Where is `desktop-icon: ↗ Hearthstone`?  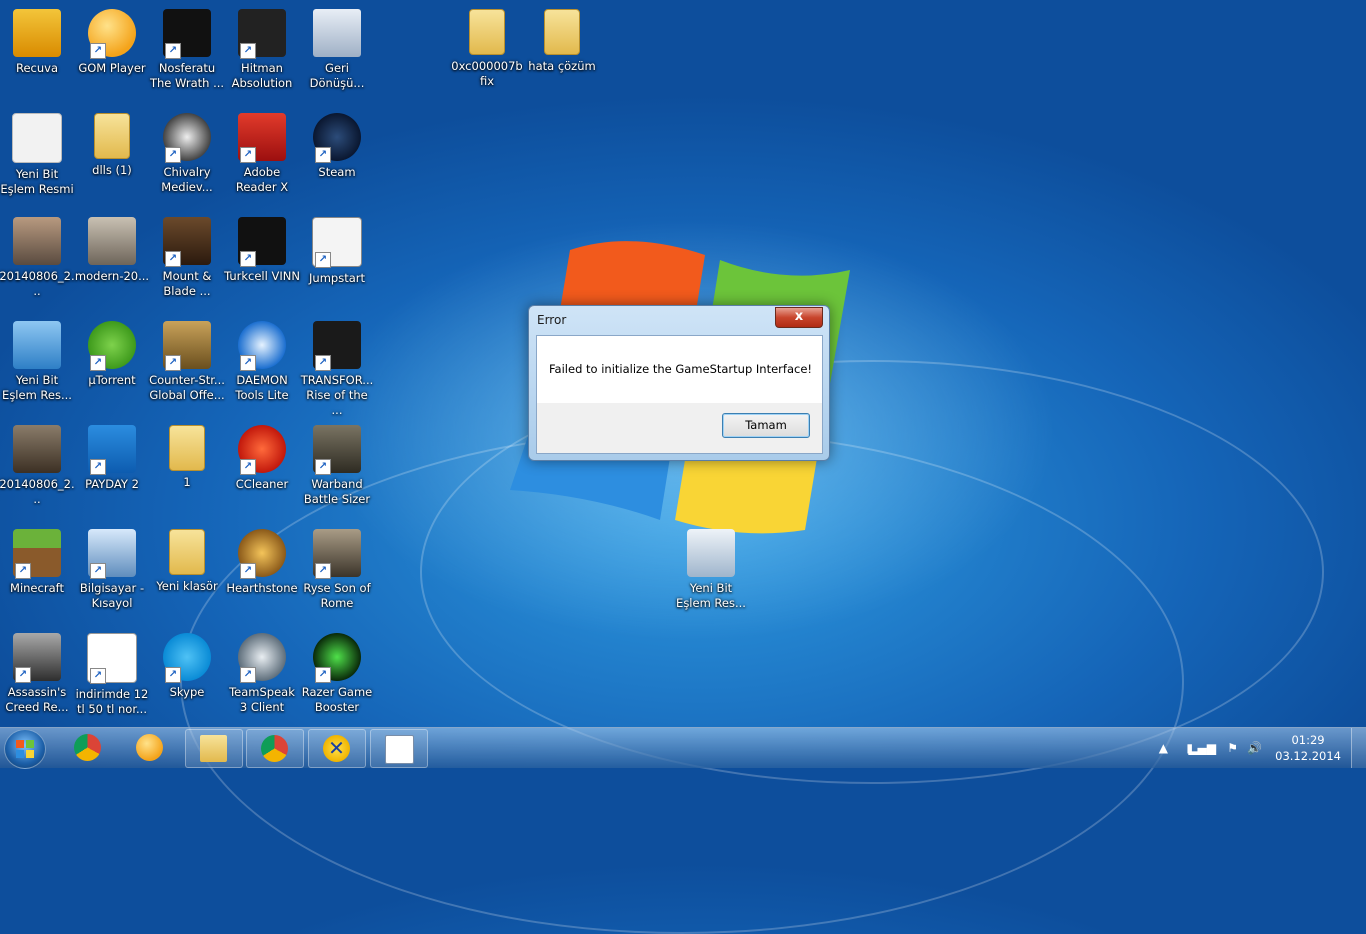
desktop-icon: ↗ Hearthstone is located at coordinates (262, 575).